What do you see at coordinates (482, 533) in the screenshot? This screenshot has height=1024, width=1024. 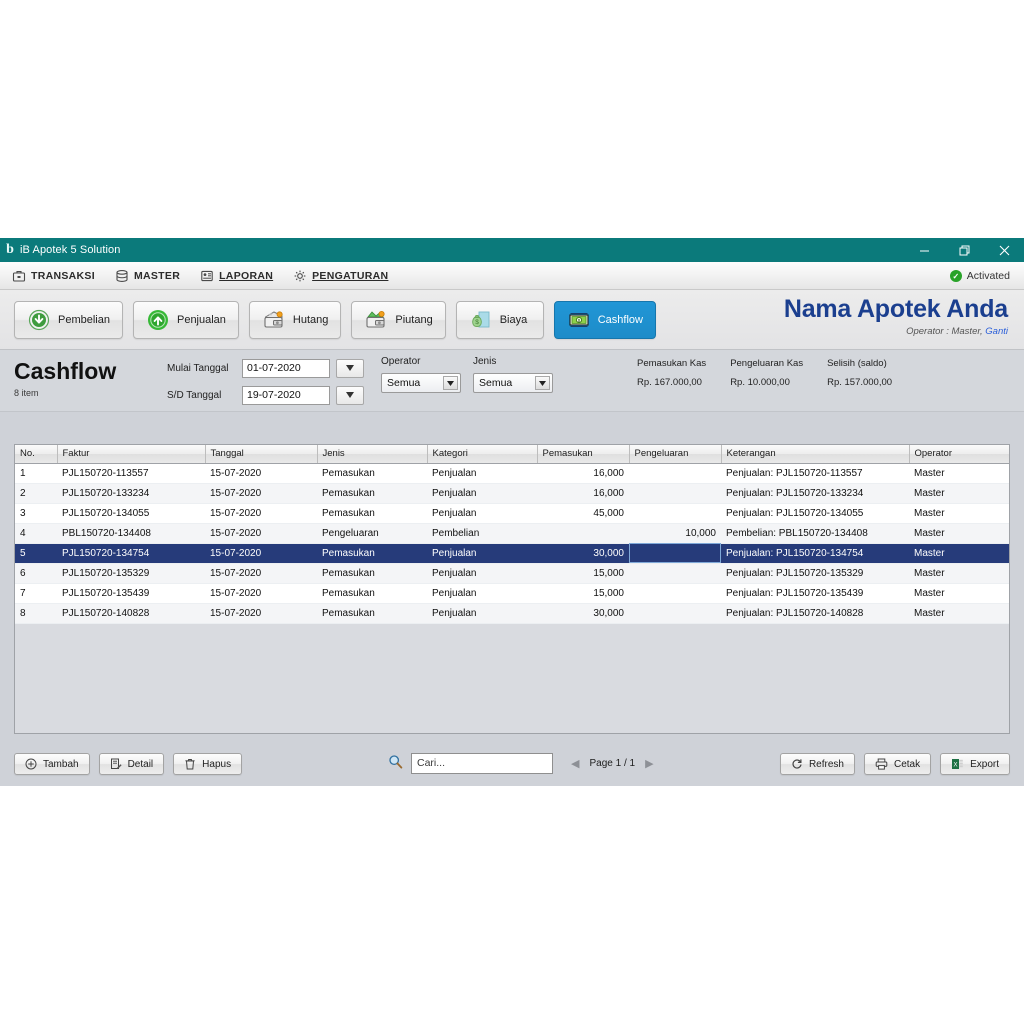 I see `cell-kategori: Pembelian` at bounding box center [482, 533].